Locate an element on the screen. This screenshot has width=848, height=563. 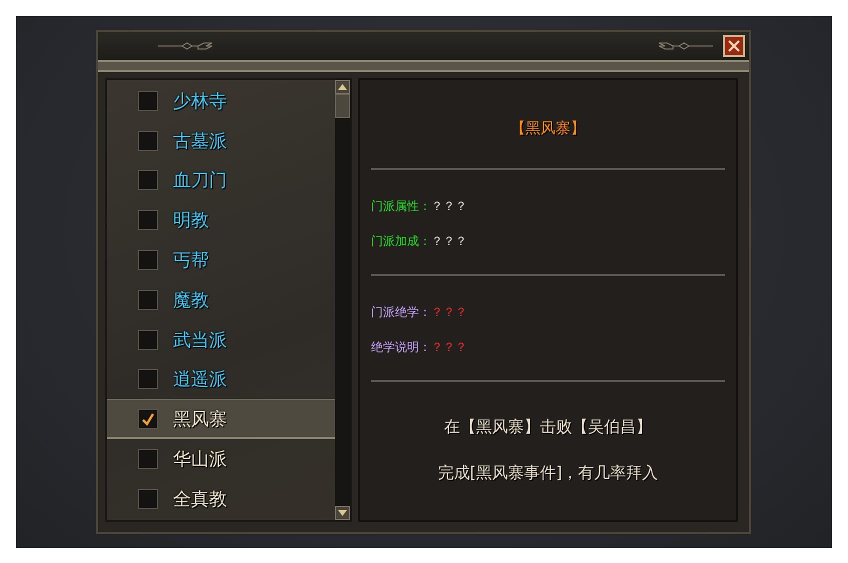
sect-list-item: 丐帮 is located at coordinates (221, 260).